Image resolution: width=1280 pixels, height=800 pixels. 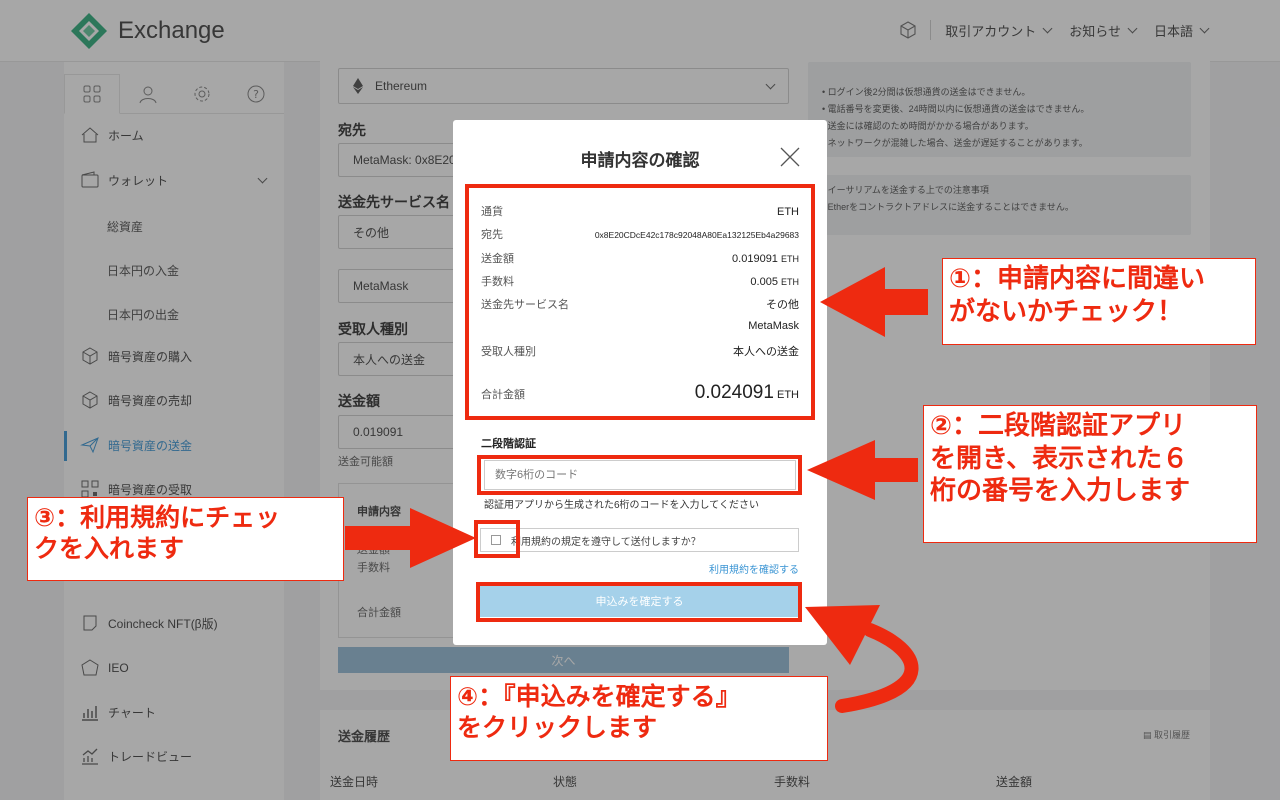 What do you see at coordinates (606, 542) in the screenshot?
I see `terms-agreement-label: 利用規約の規定を遵守して送付しますか？` at bounding box center [606, 542].